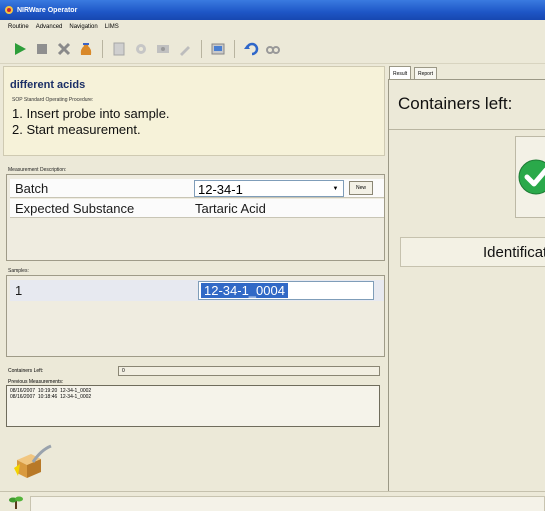 This screenshot has width=545, height=511. What do you see at coordinates (47, 10) in the screenshot?
I see `window-title: NIRWare Operator` at bounding box center [47, 10].